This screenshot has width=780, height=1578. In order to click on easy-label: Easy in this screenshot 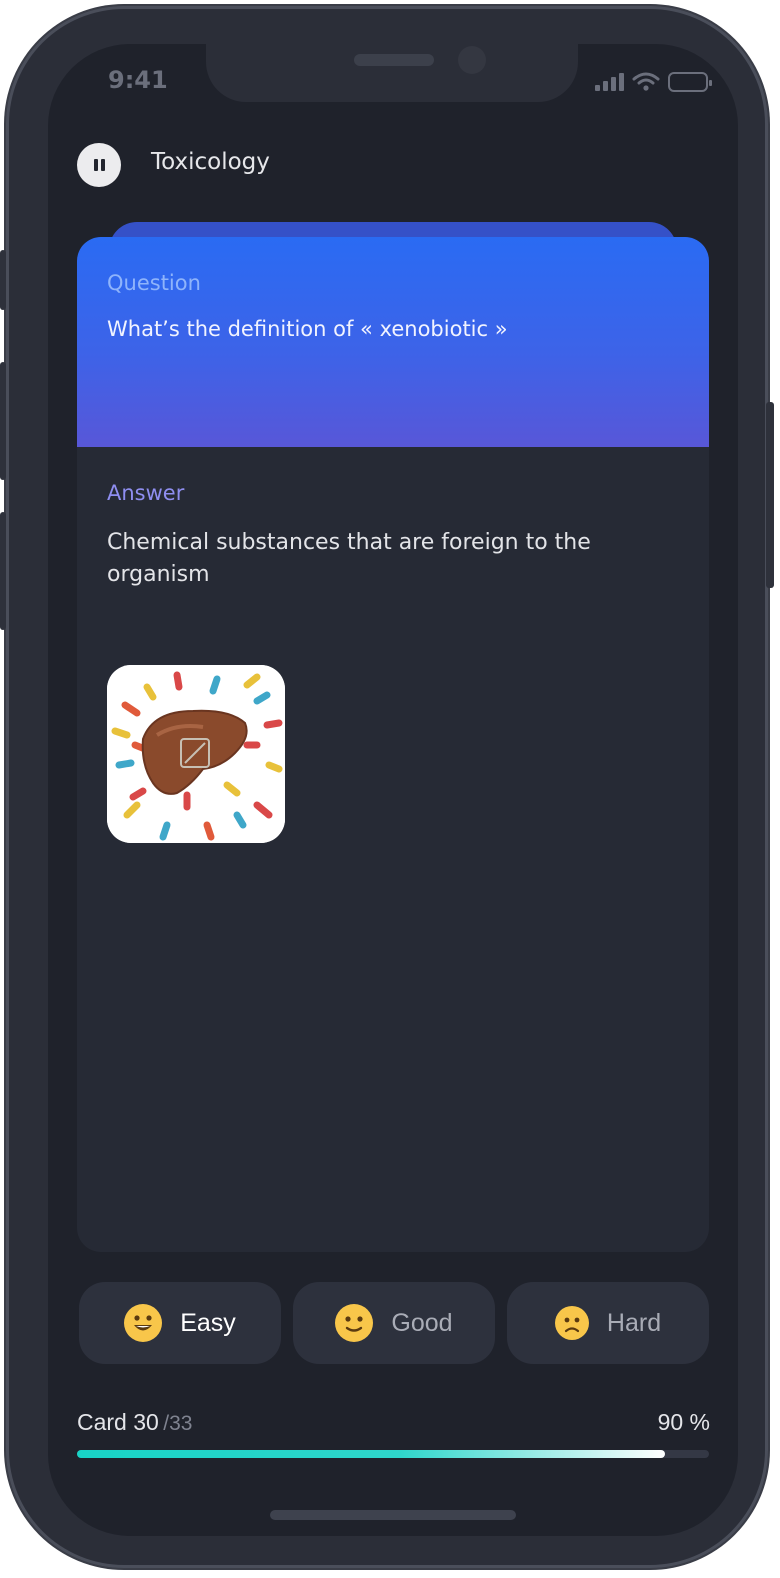, I will do `click(208, 1322)`.